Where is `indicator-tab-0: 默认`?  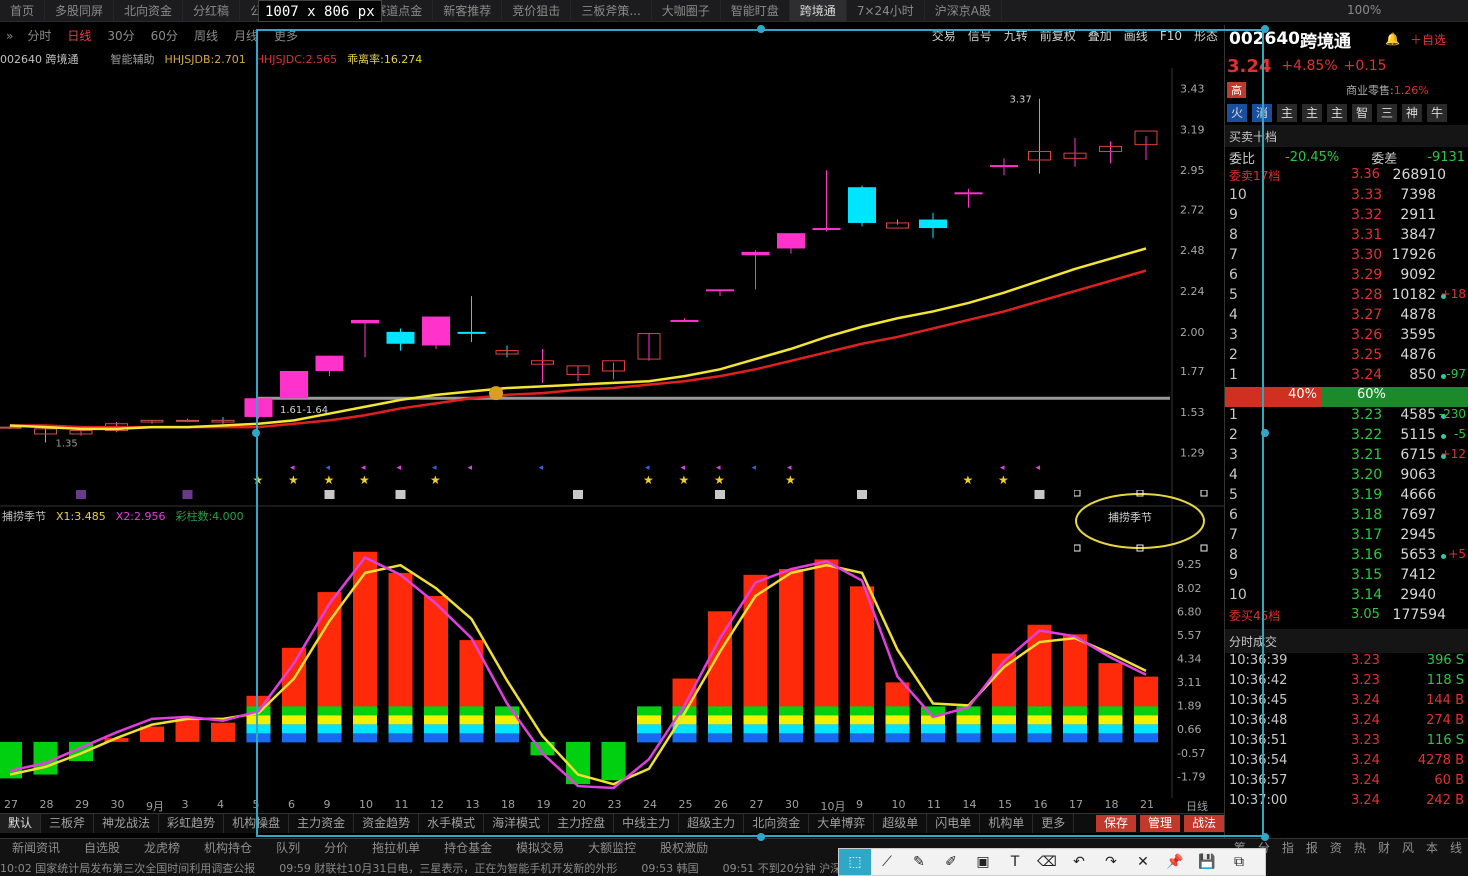
indicator-tab-0: 默认 is located at coordinates (21, 823).